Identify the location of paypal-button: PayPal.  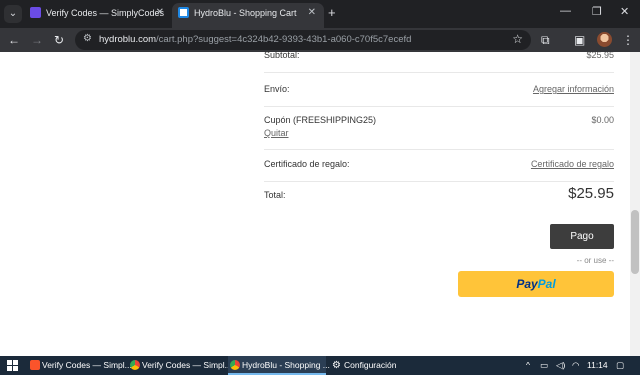
(536, 284).